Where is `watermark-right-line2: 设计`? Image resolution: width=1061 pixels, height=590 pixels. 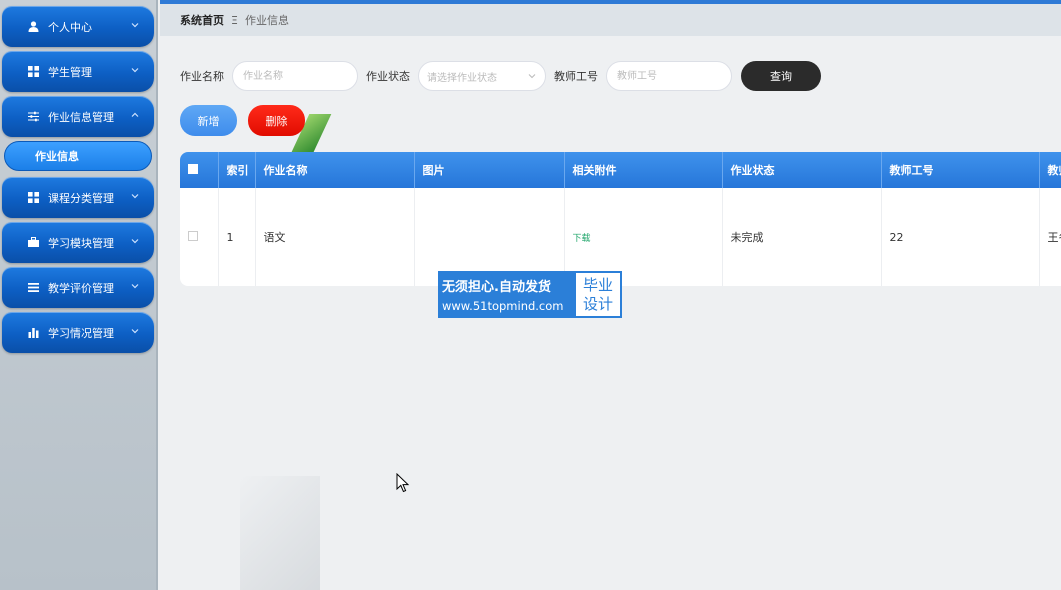 watermark-right-line2: 设计 is located at coordinates (597, 304).